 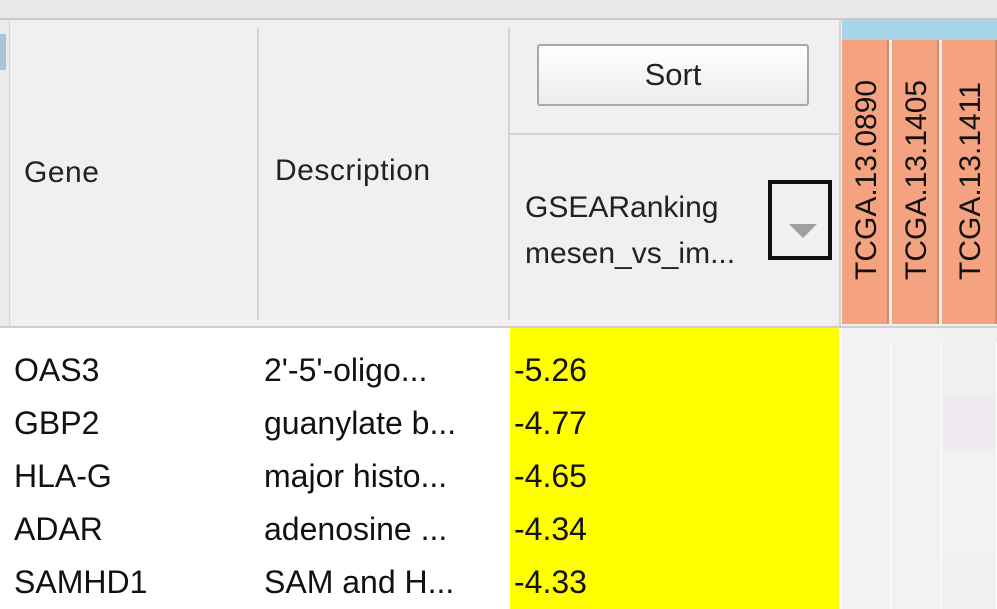 I want to click on sample-header-2: TCGA.13.1405, so click(x=915, y=182).